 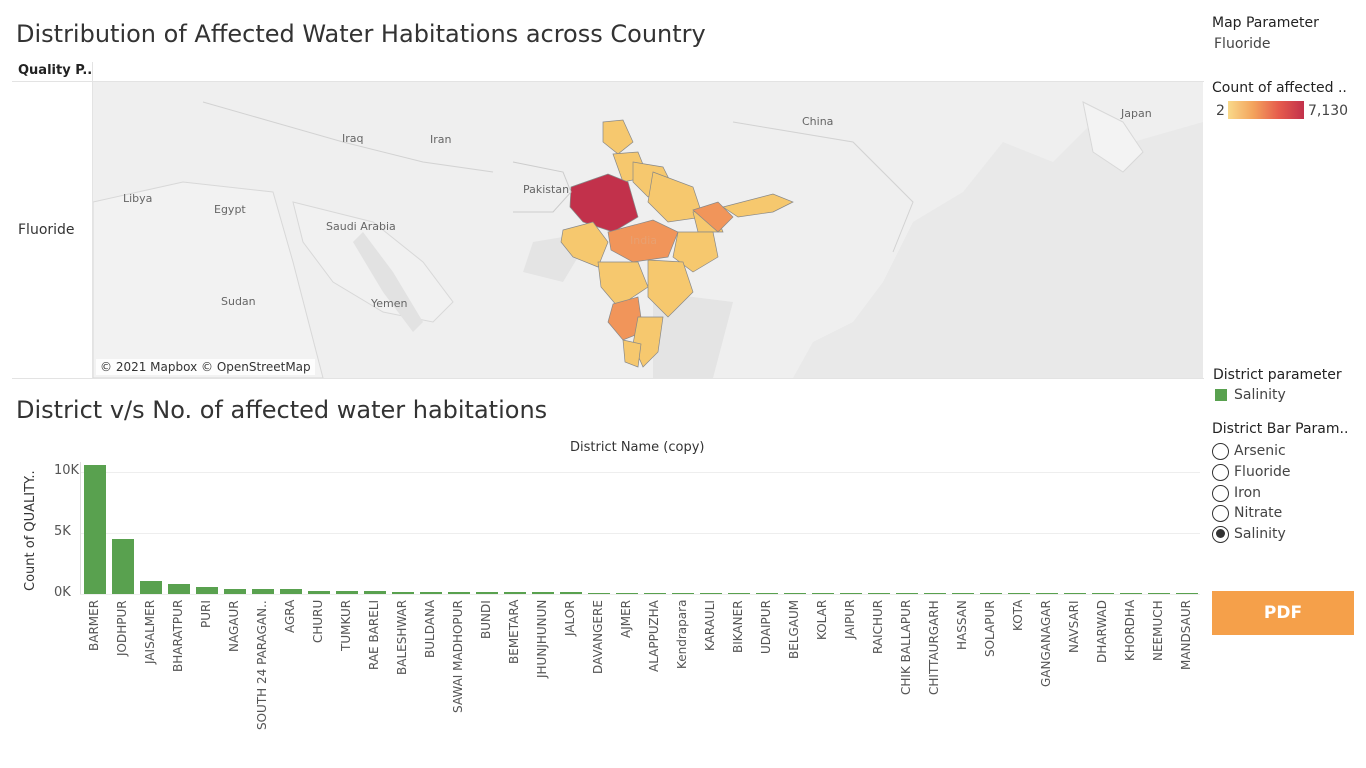 I want to click on y-tick-label: 0K, so click(x=62, y=592).